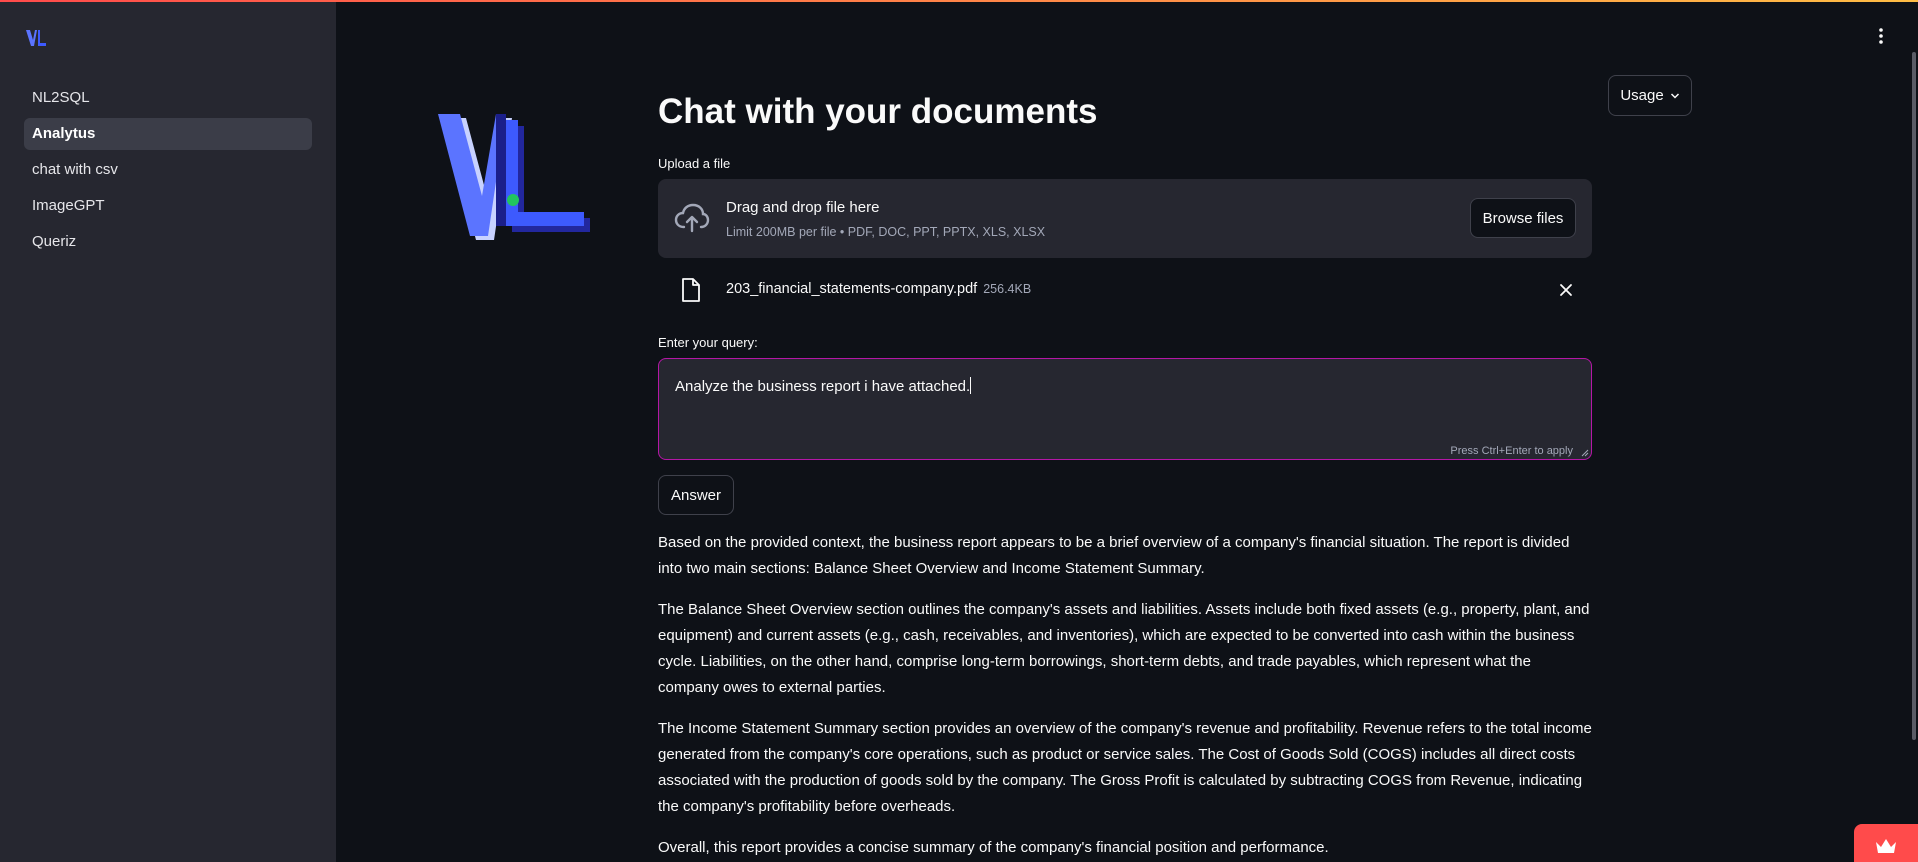 The height and width of the screenshot is (862, 1918). What do you see at coordinates (803, 207) in the screenshot?
I see `dropzone-title: Drag and drop file here` at bounding box center [803, 207].